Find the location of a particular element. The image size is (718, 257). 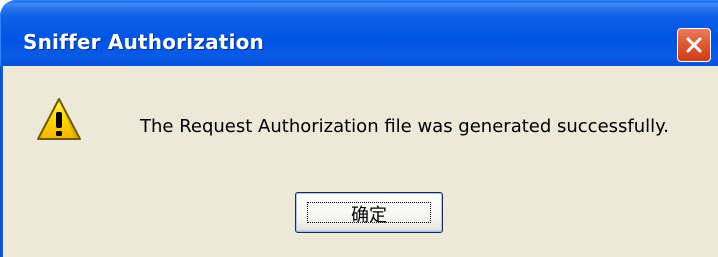

window-title: Sniffer Authorization is located at coordinates (143, 42).